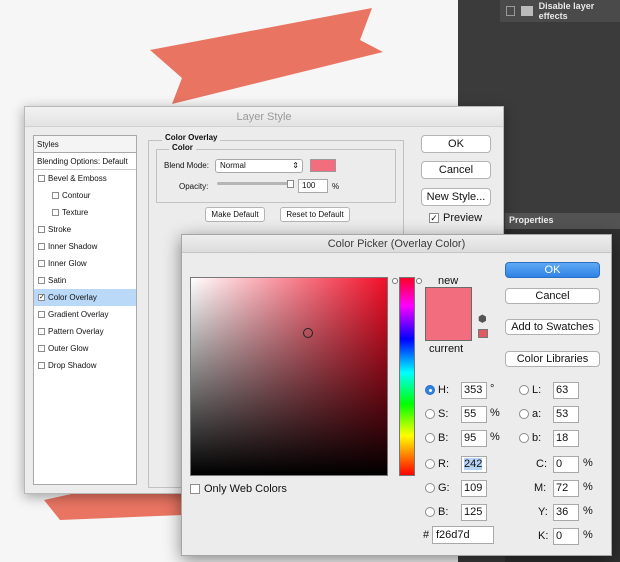  Describe the element at coordinates (313, 186) in the screenshot. I see `opacity-input: 100` at that location.